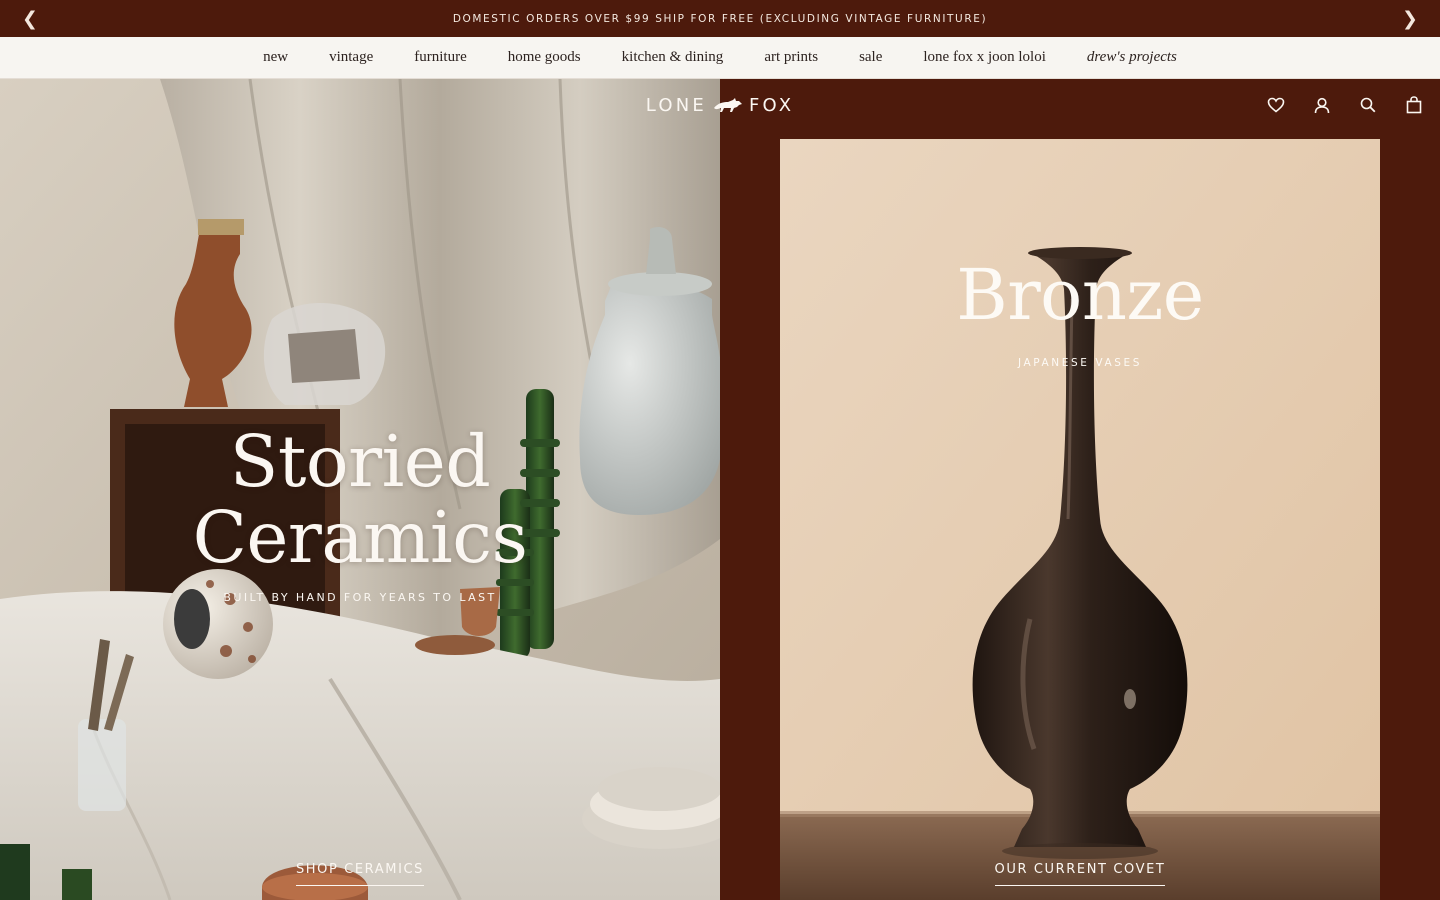  I want to click on nav-item-home-goods: home goods, so click(544, 57).